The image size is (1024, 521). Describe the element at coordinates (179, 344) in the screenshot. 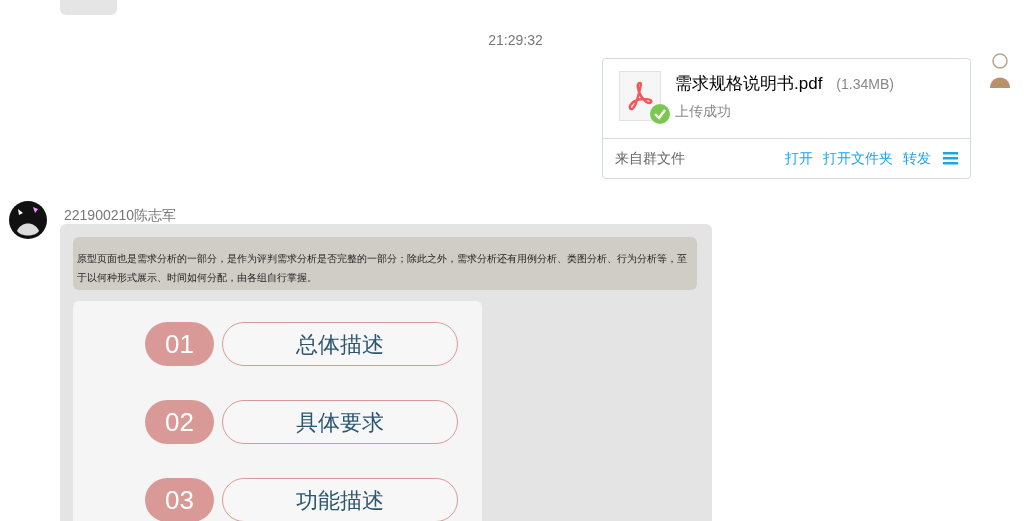

I see `number-badge: 01` at that location.